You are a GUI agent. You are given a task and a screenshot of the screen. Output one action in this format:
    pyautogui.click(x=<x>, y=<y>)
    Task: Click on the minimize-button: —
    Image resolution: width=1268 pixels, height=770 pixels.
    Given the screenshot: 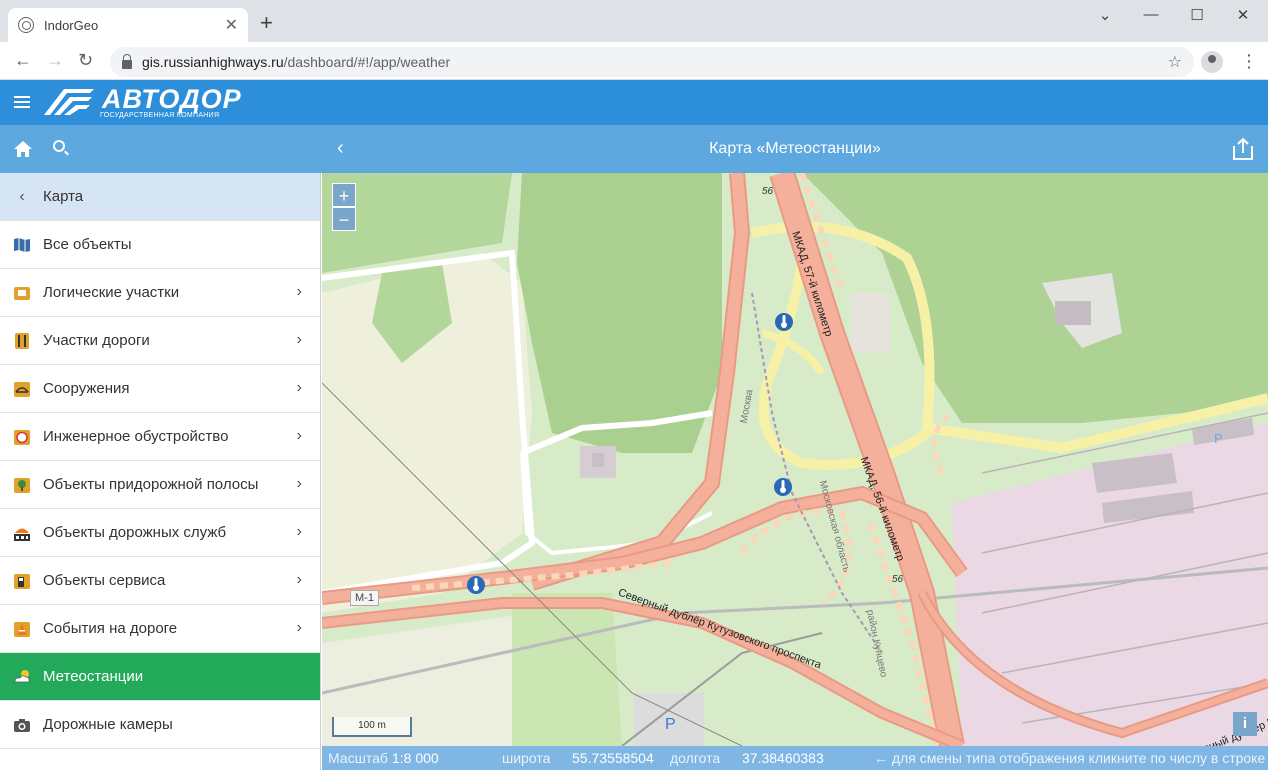 What is the action you would take?
    pyautogui.click(x=1151, y=14)
    